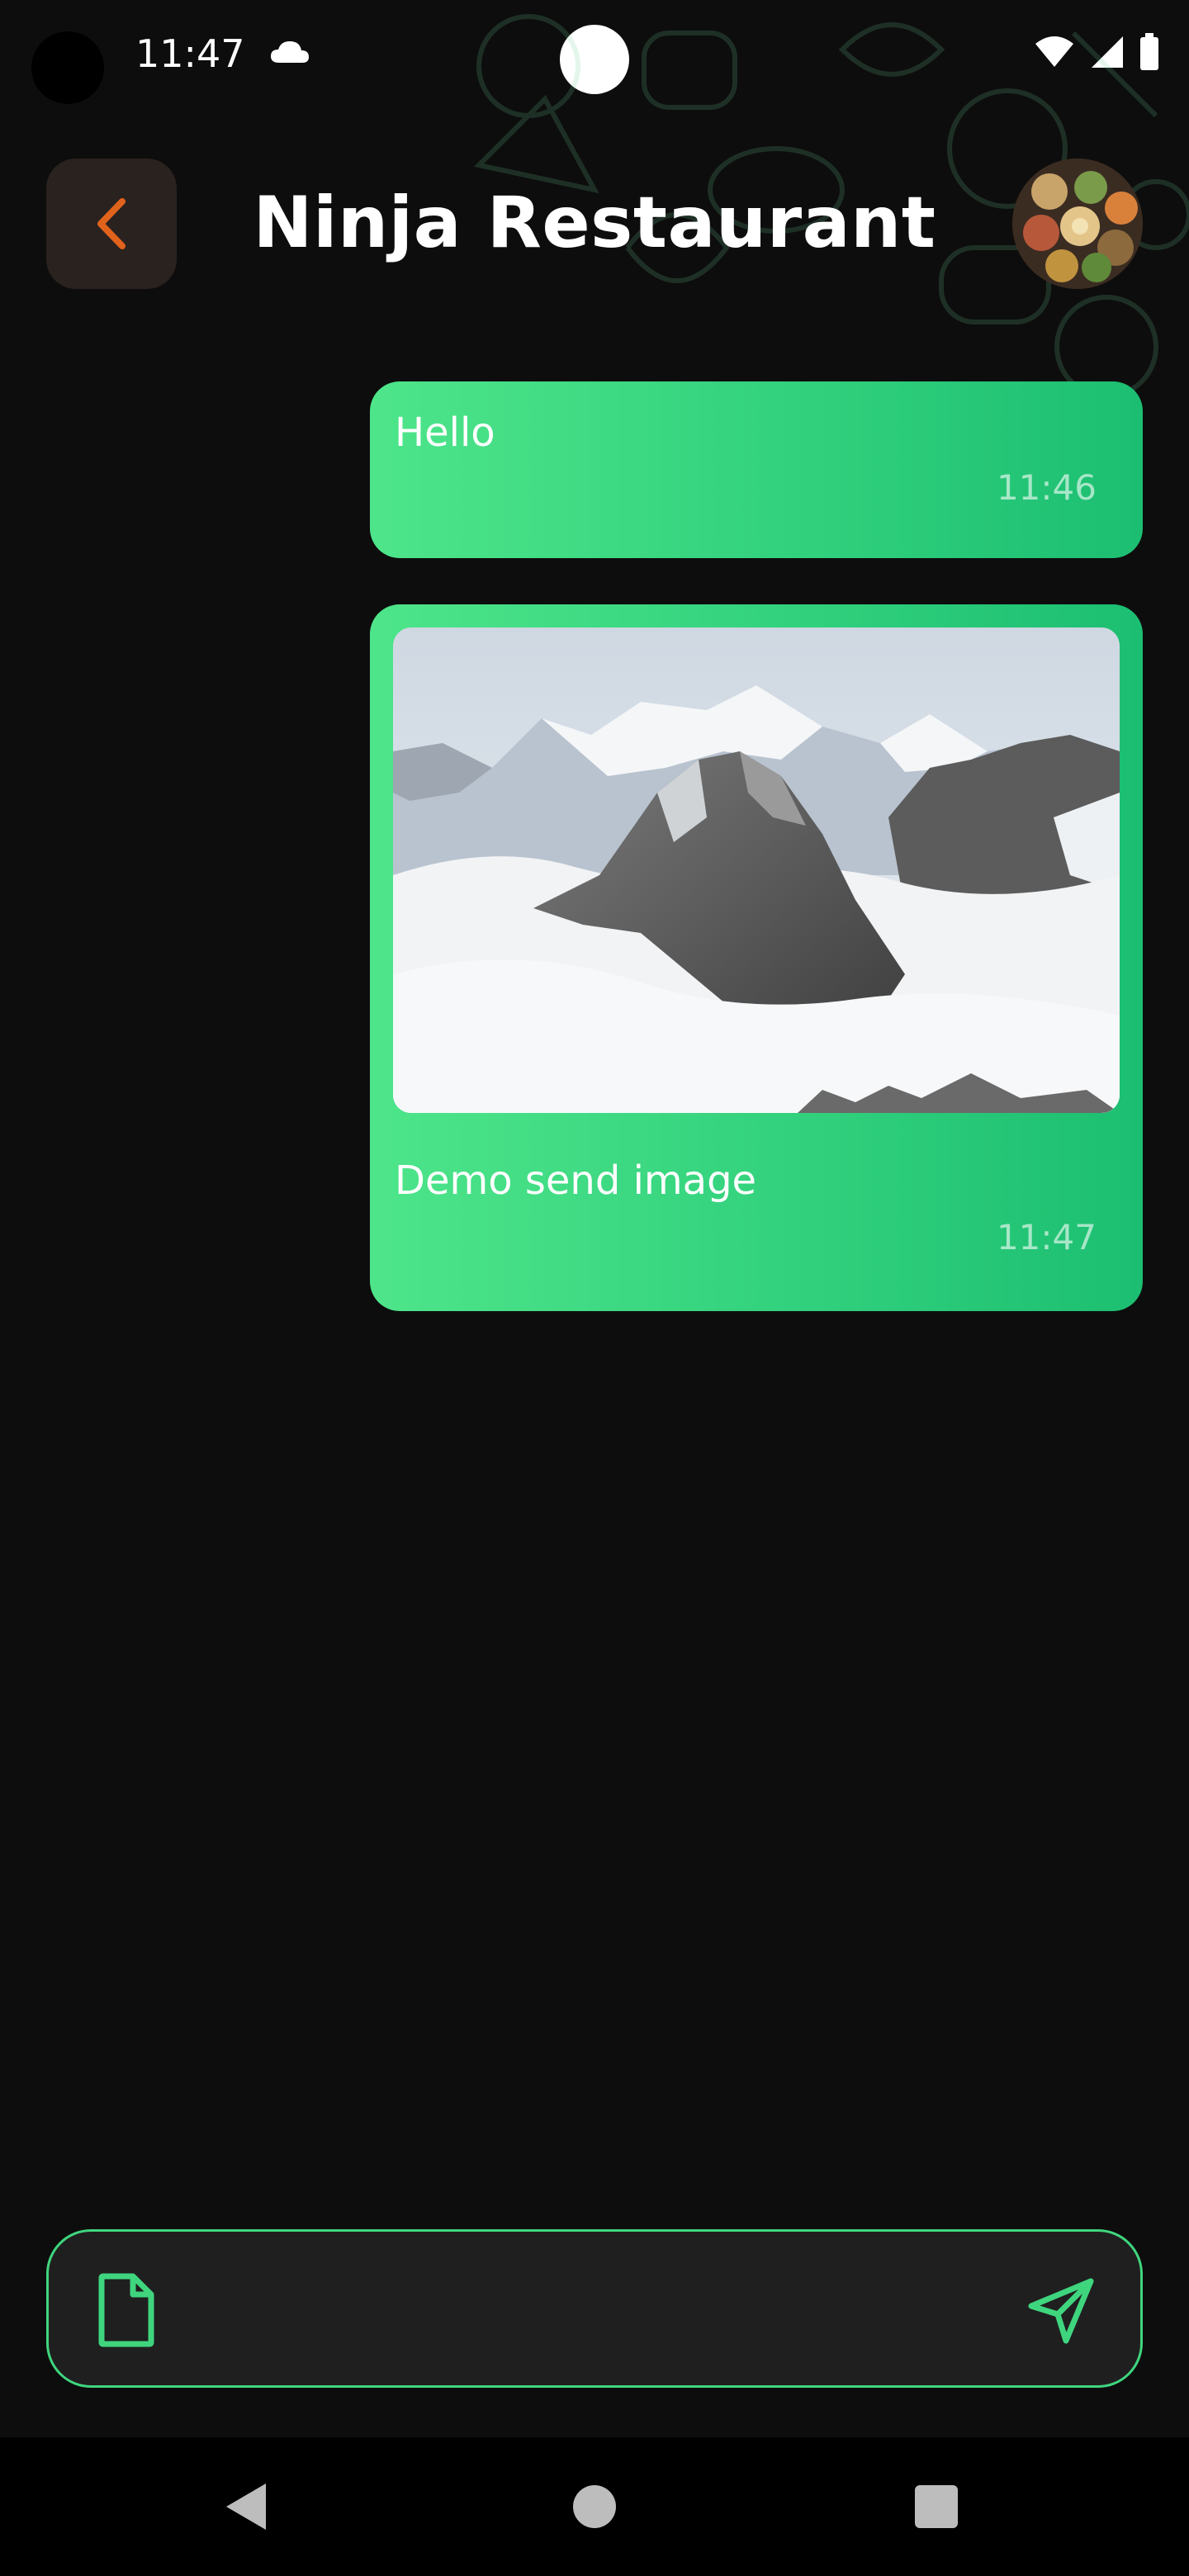 This screenshot has width=1189, height=2576. I want to click on message-time: 11:47, so click(1046, 1237).